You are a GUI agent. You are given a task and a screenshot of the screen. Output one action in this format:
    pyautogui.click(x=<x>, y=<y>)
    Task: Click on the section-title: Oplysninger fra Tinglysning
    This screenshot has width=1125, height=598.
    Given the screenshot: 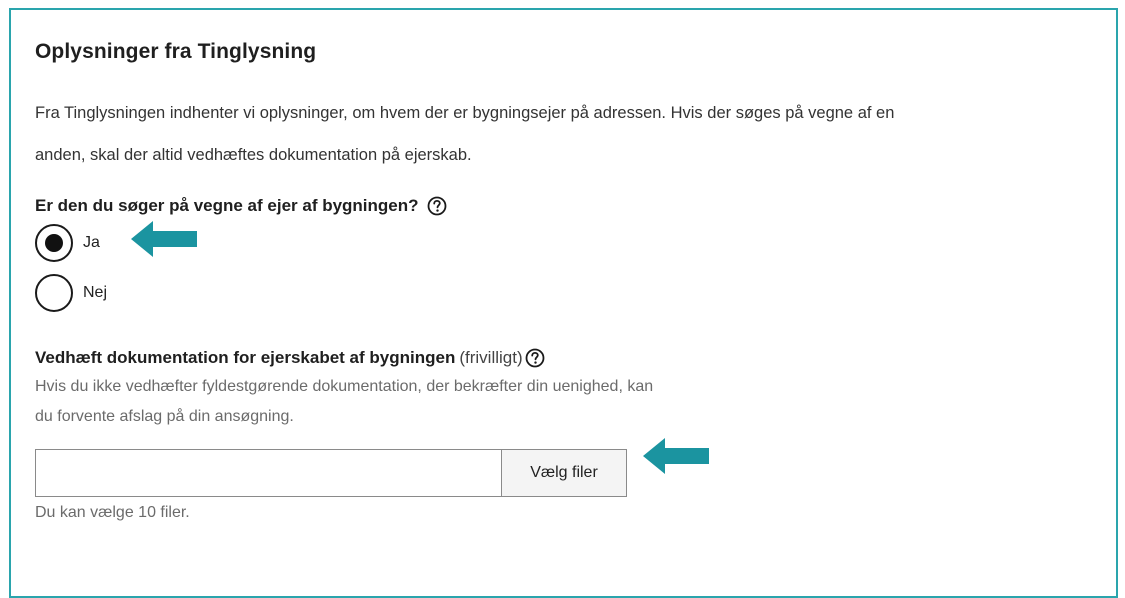 What is the action you would take?
    pyautogui.click(x=176, y=51)
    